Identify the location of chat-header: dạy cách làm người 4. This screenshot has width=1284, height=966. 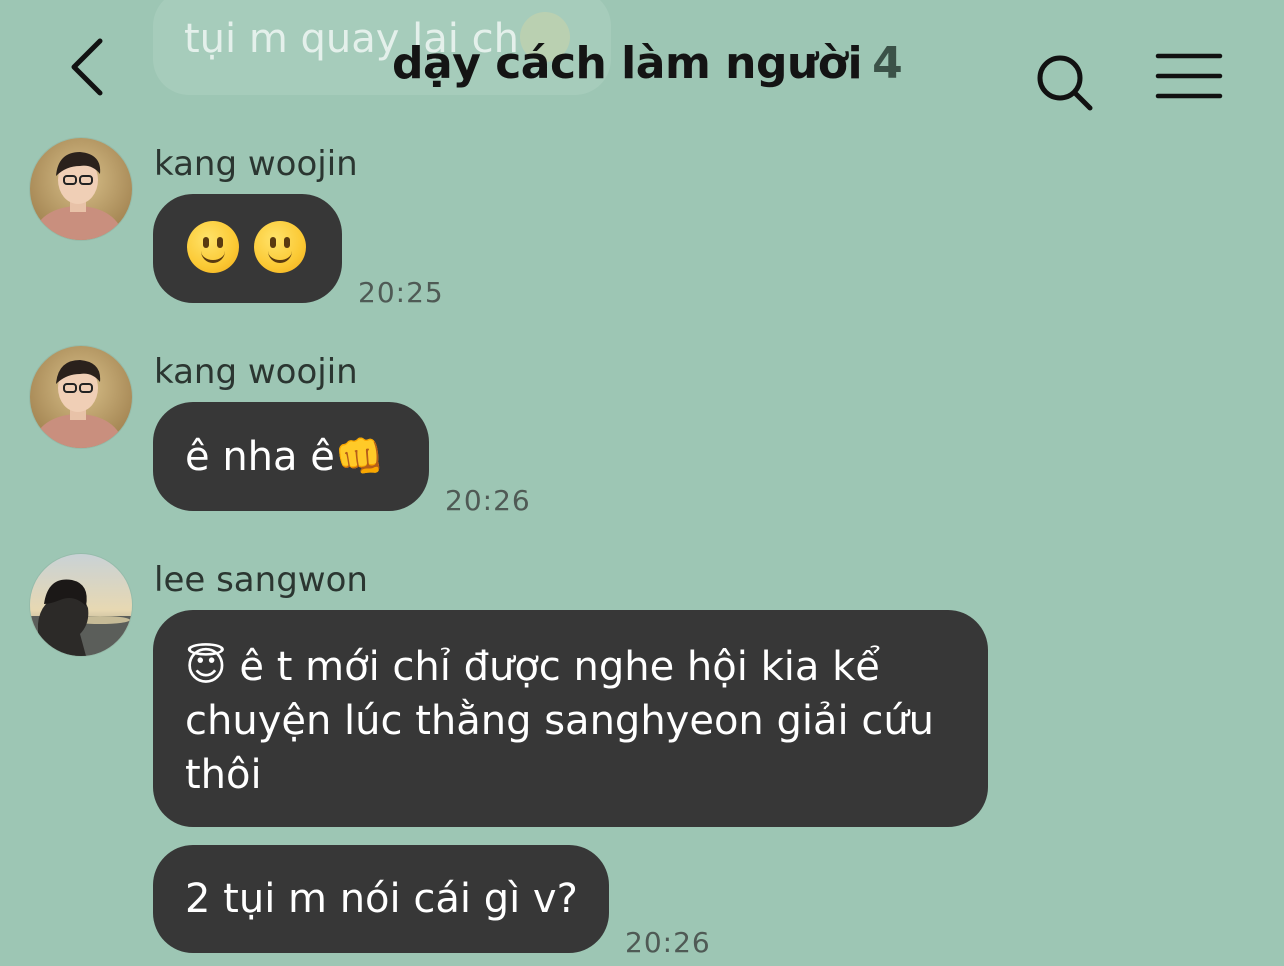
(642, 65).